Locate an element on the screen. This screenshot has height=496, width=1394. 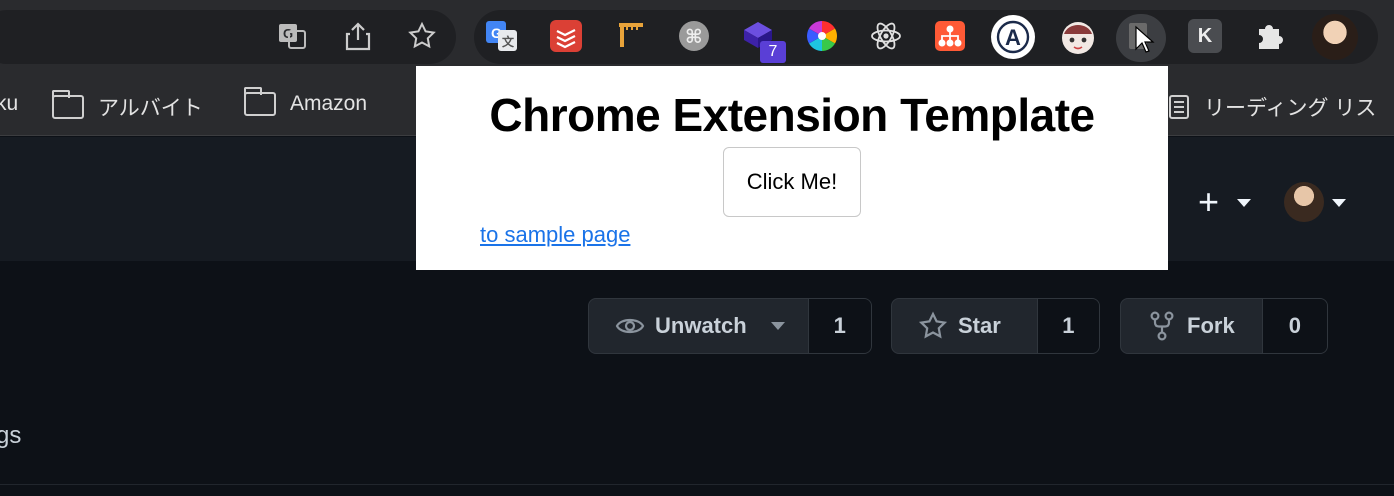
svg-text: 文 is located at coordinates (508, 41).